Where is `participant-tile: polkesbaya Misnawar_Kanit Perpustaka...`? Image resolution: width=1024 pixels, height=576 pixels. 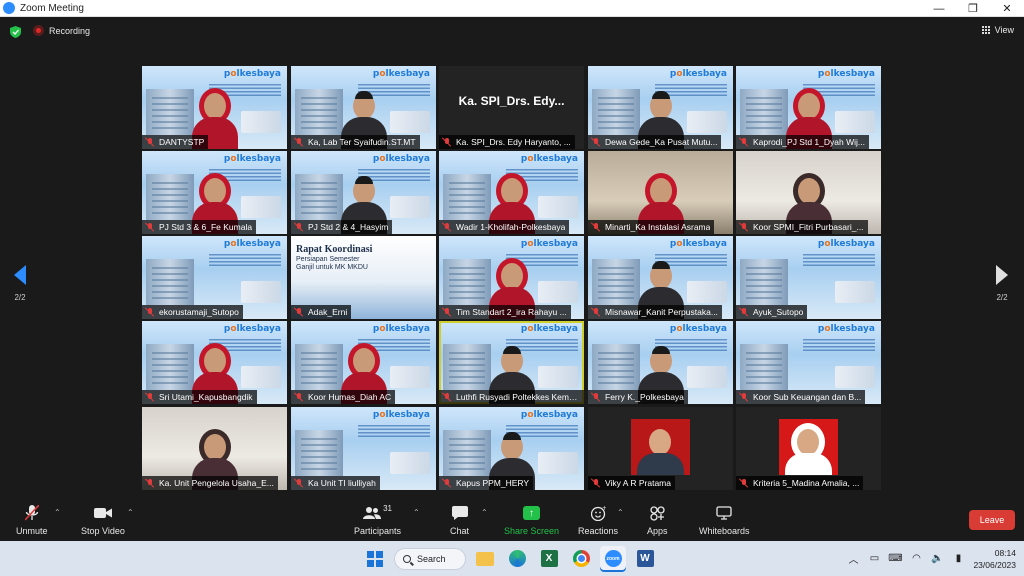
participant-tile: polkesbaya Misnawar_Kanit Perpustaka... is located at coordinates (660, 277).